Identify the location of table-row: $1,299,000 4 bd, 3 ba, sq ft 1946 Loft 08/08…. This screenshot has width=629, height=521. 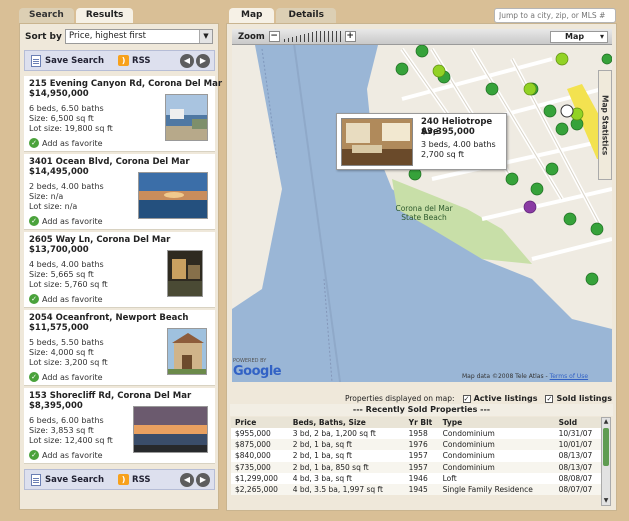
(416, 478).